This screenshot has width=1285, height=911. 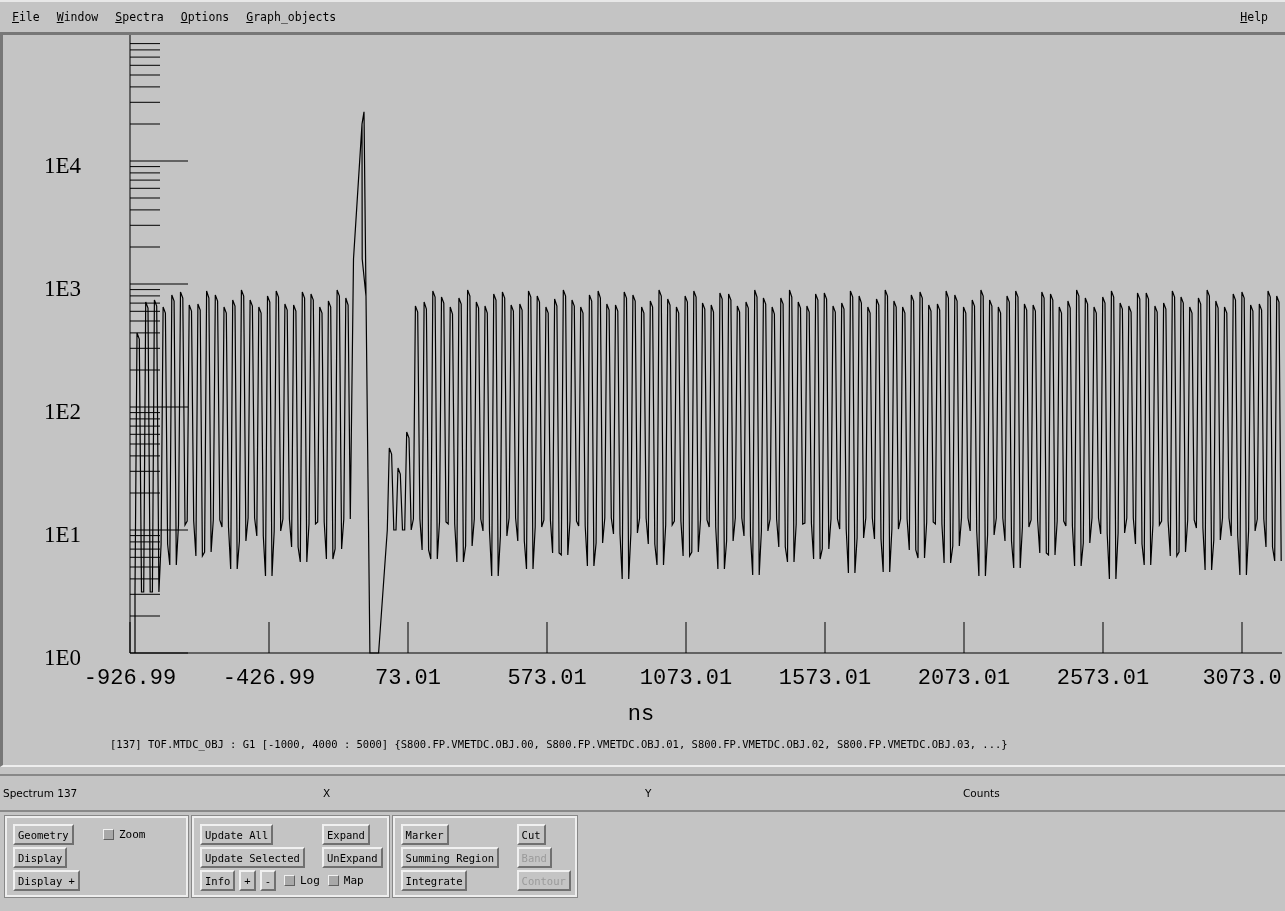 What do you see at coordinates (345, 880) in the screenshot?
I see `checkbox-label: Map` at bounding box center [345, 880].